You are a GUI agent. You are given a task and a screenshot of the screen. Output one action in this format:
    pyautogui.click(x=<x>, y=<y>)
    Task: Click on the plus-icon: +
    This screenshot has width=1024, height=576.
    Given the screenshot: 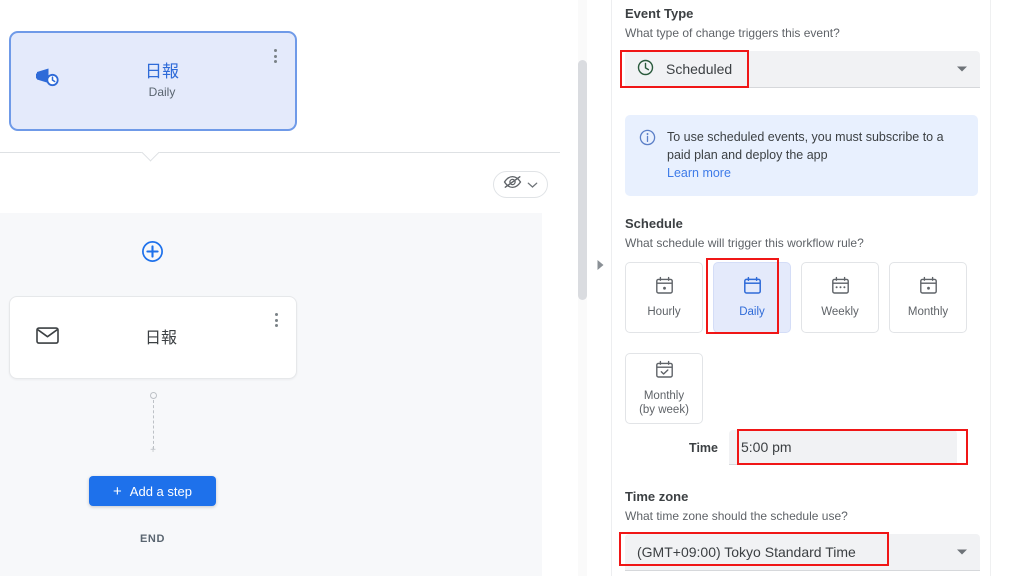 What is the action you would take?
    pyautogui.click(x=117, y=491)
    